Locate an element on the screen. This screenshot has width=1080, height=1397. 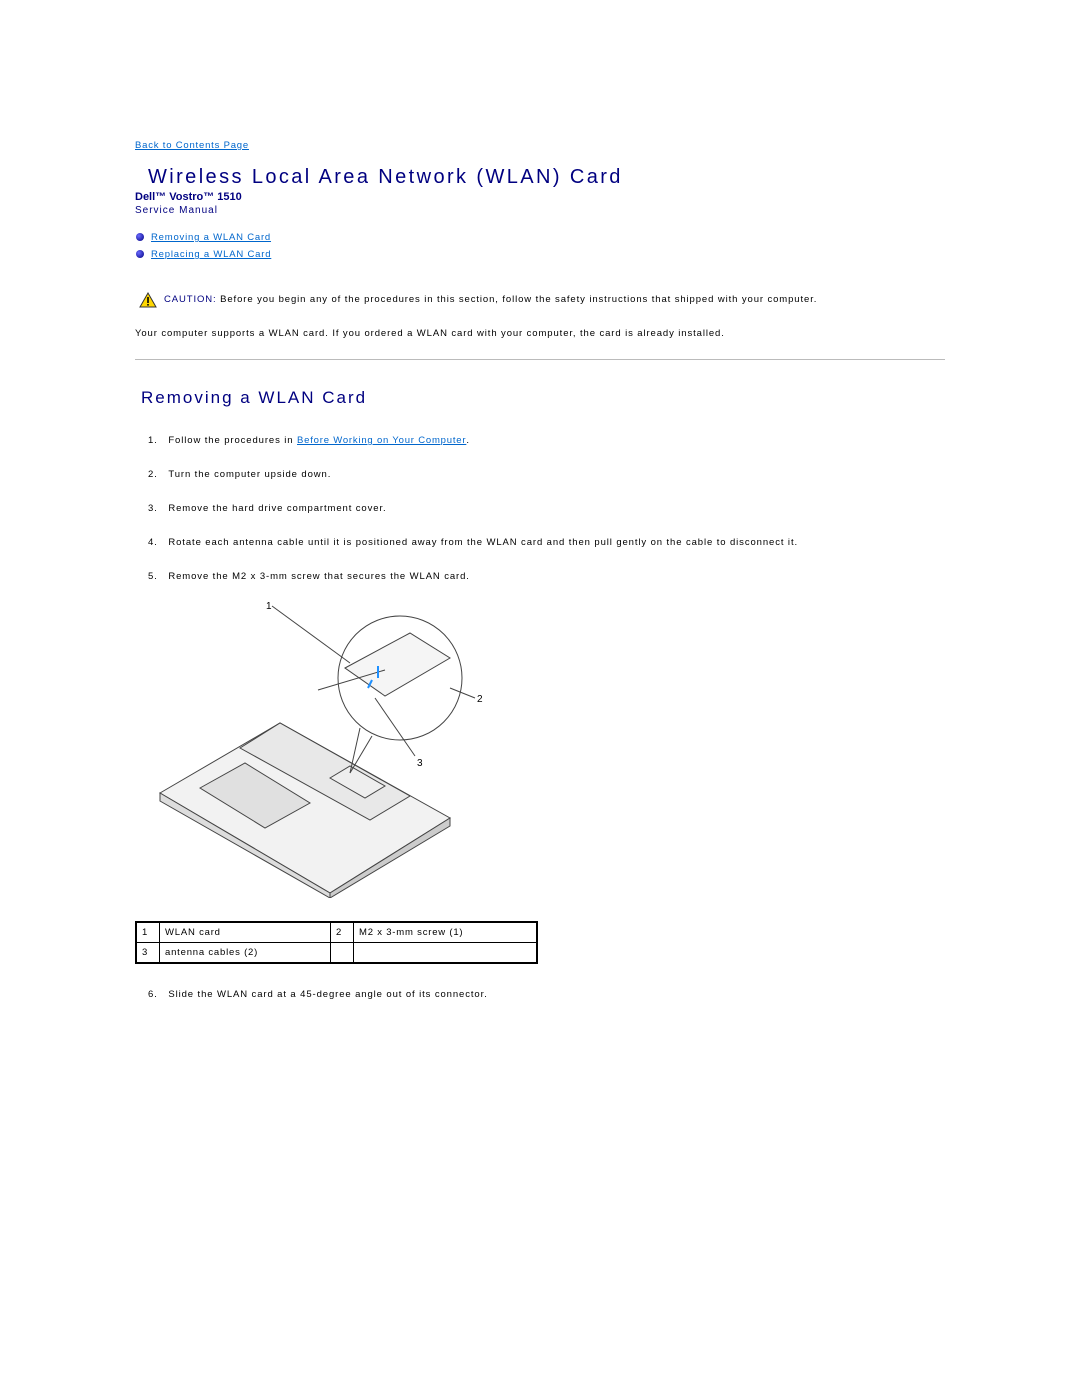
callout-2: 2 is located at coordinates (480, 699).